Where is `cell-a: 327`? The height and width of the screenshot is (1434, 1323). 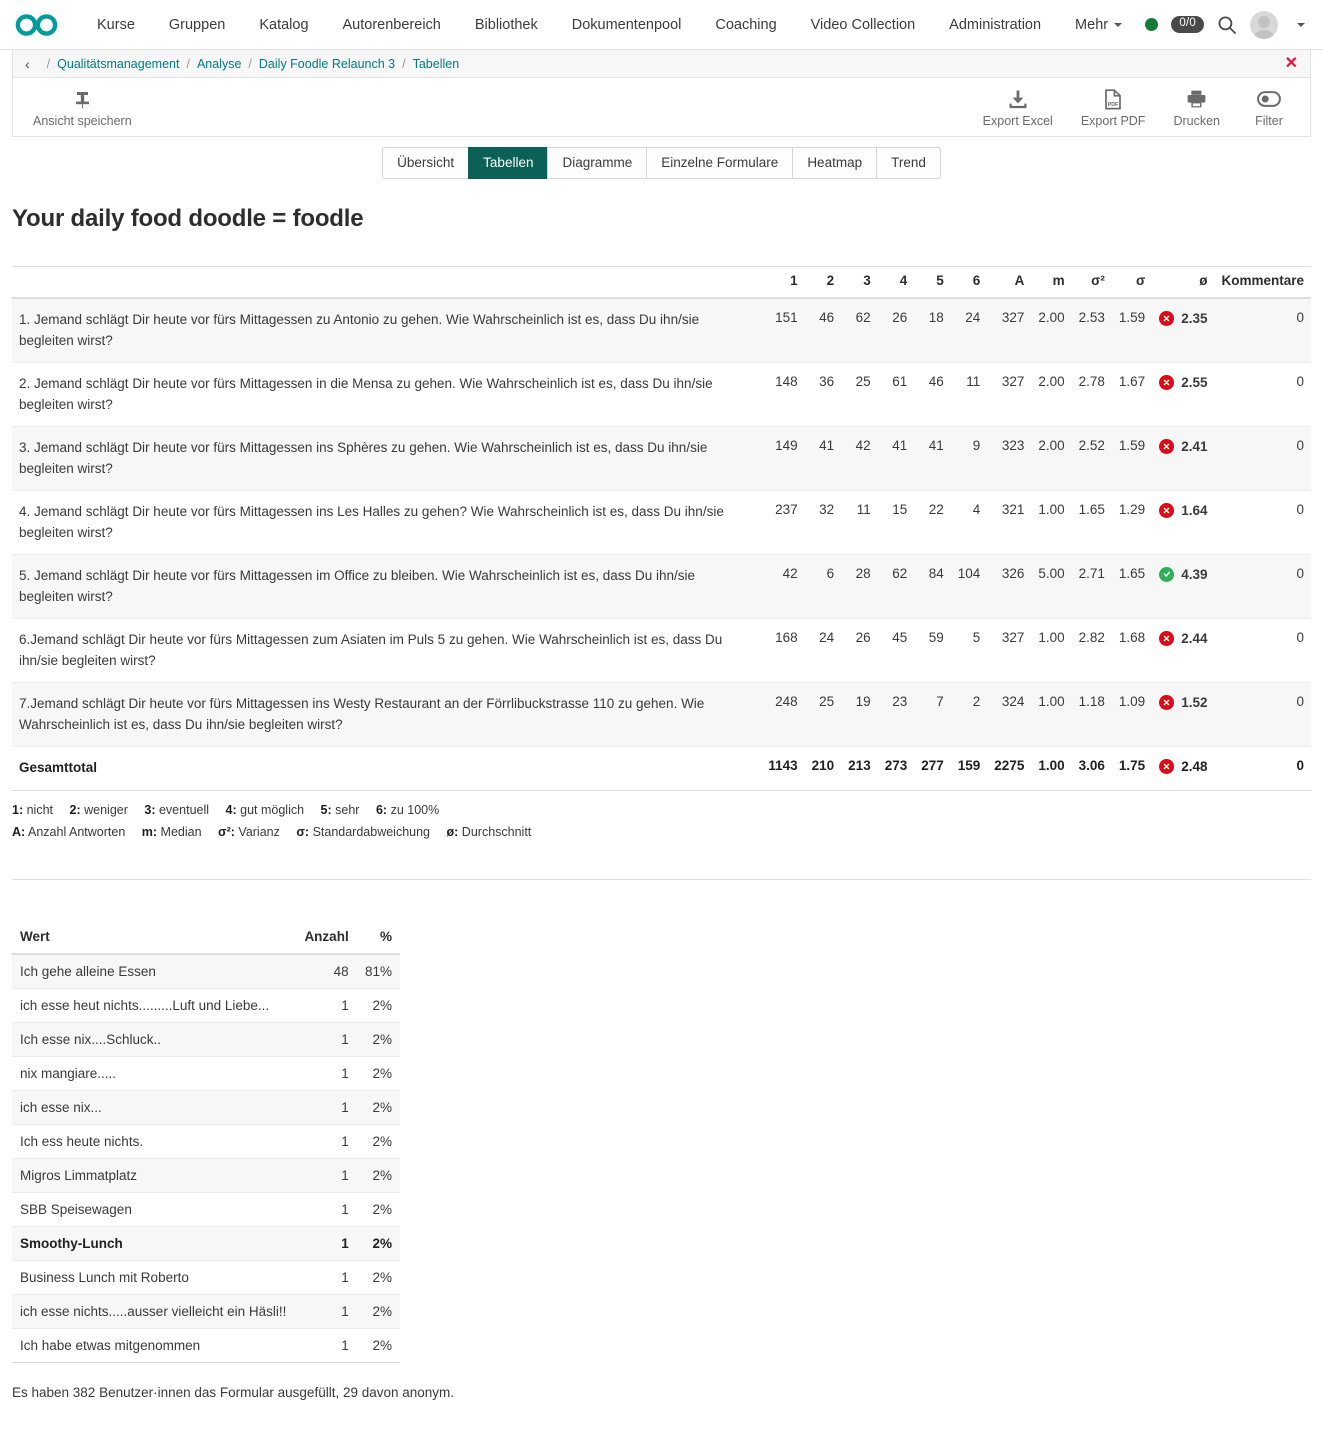 cell-a: 327 is located at coordinates (1009, 651).